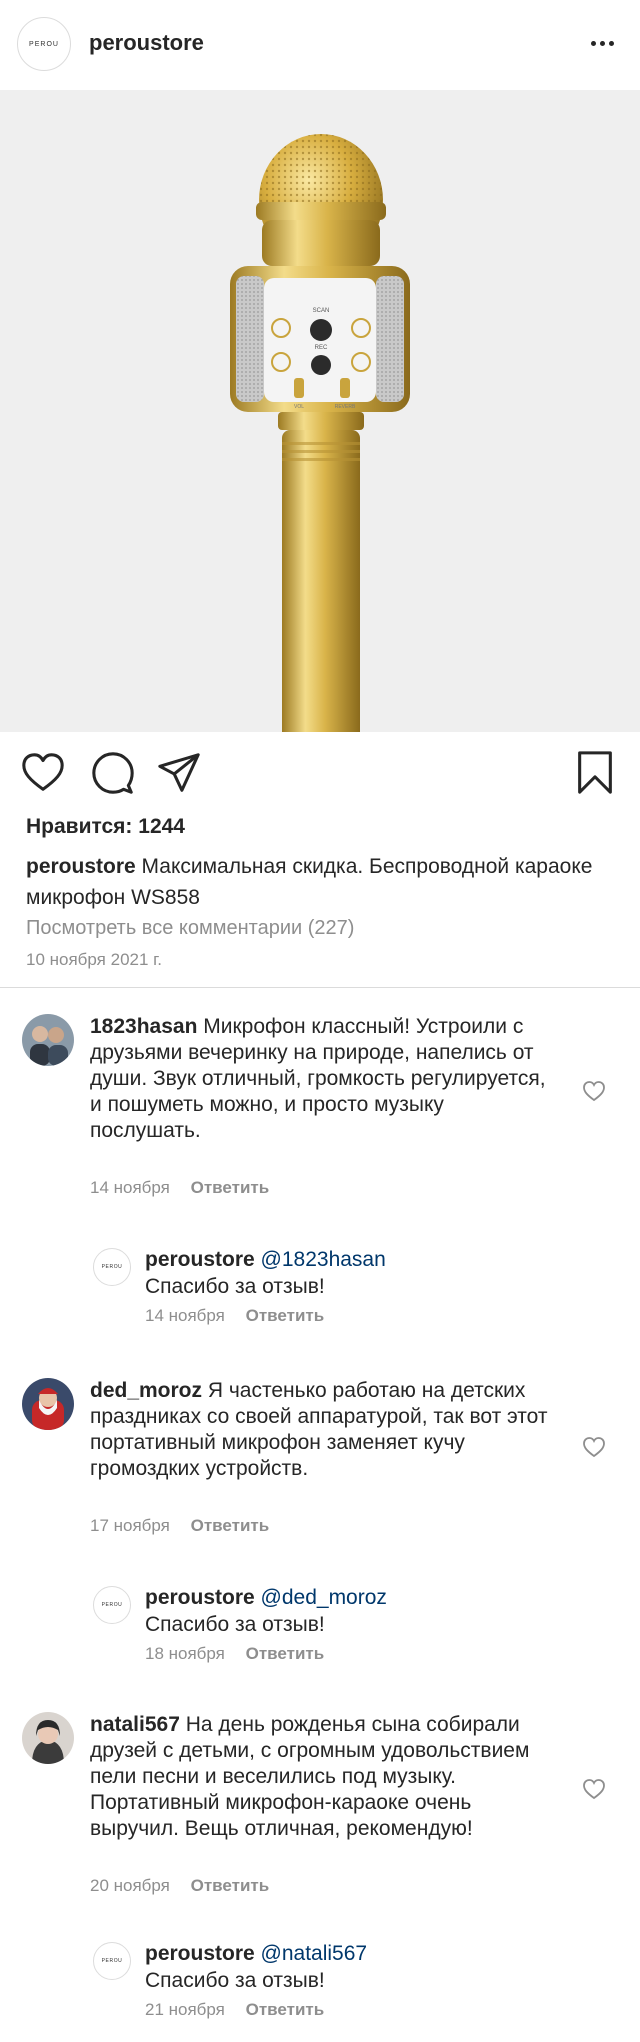 This screenshot has width=640, height=2042. What do you see at coordinates (190, 928) in the screenshot?
I see `view-all-comments-link: Посмотреть все комментарии (227)` at bounding box center [190, 928].